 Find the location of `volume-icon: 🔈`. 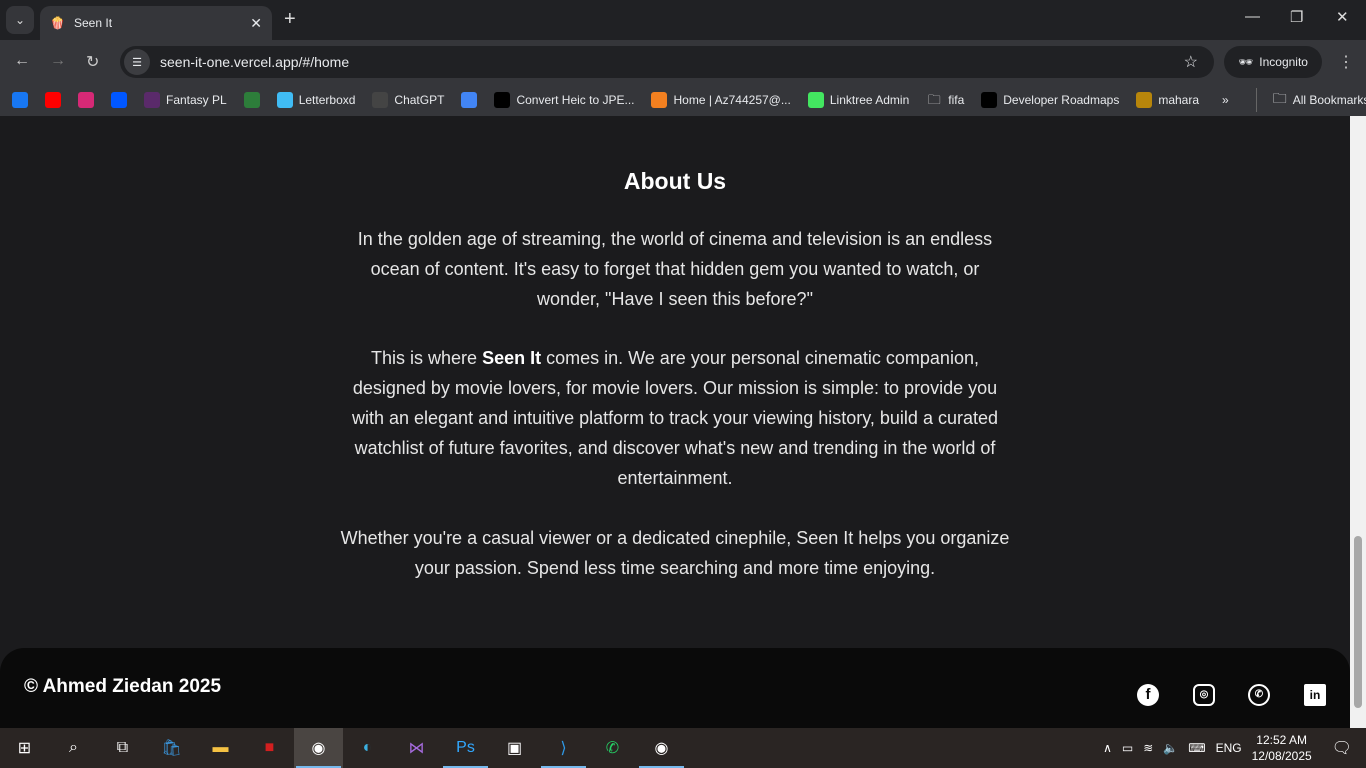

volume-icon: 🔈 is located at coordinates (1170, 748).